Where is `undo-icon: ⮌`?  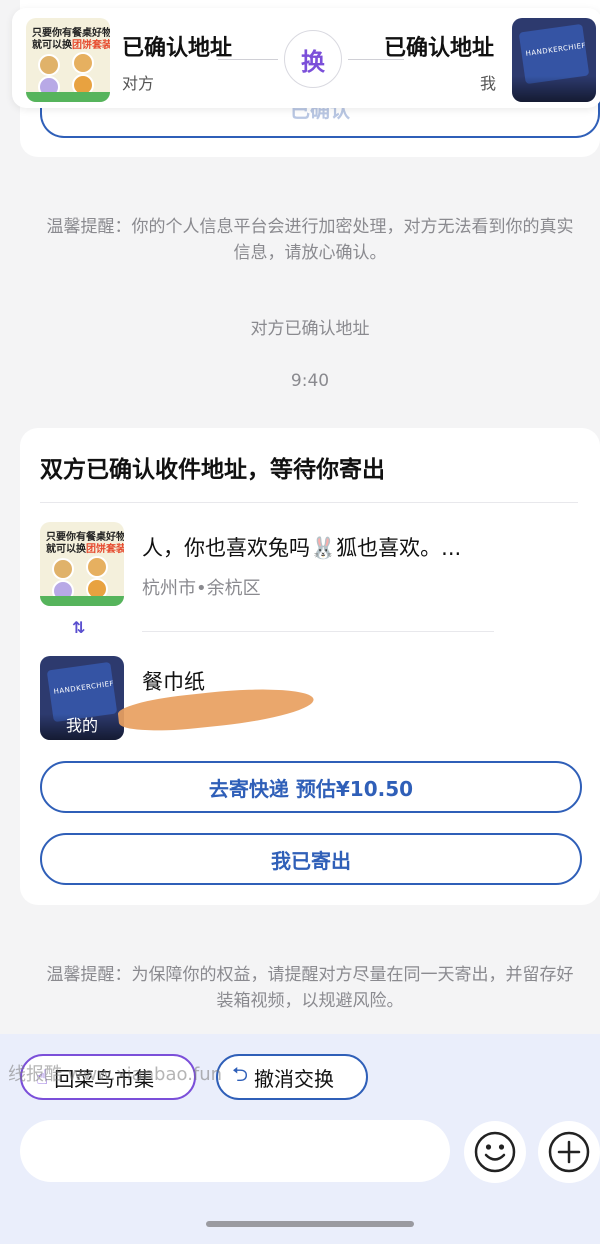 undo-icon: ⮌ is located at coordinates (240, 1074).